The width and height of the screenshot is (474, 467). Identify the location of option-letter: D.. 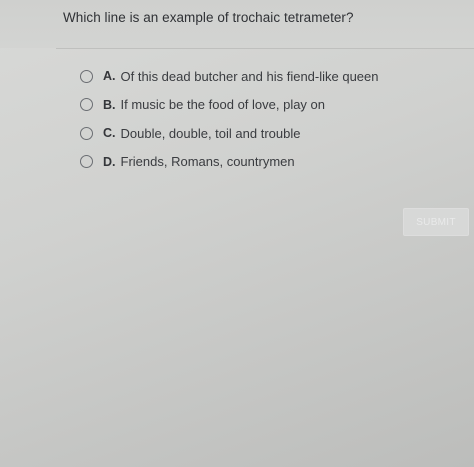
(109, 161).